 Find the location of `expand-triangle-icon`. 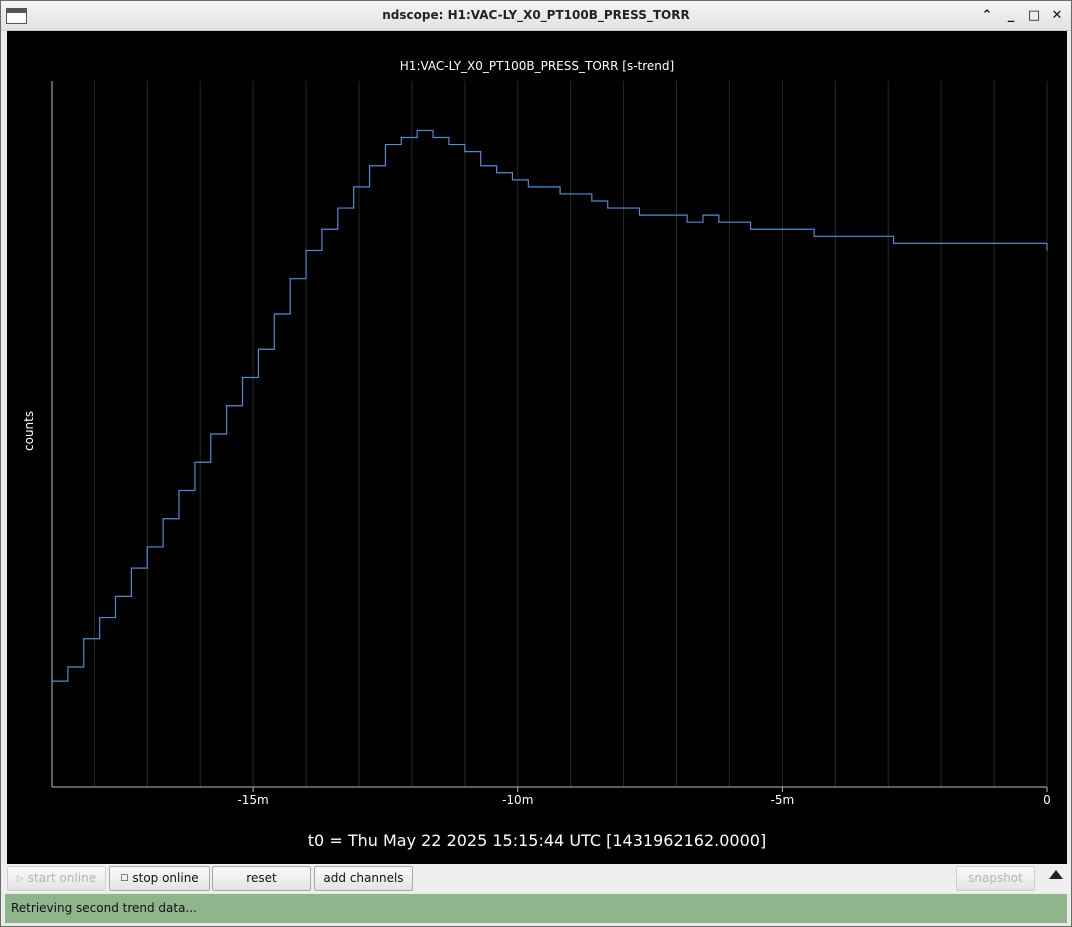

expand-triangle-icon is located at coordinates (1056, 874).